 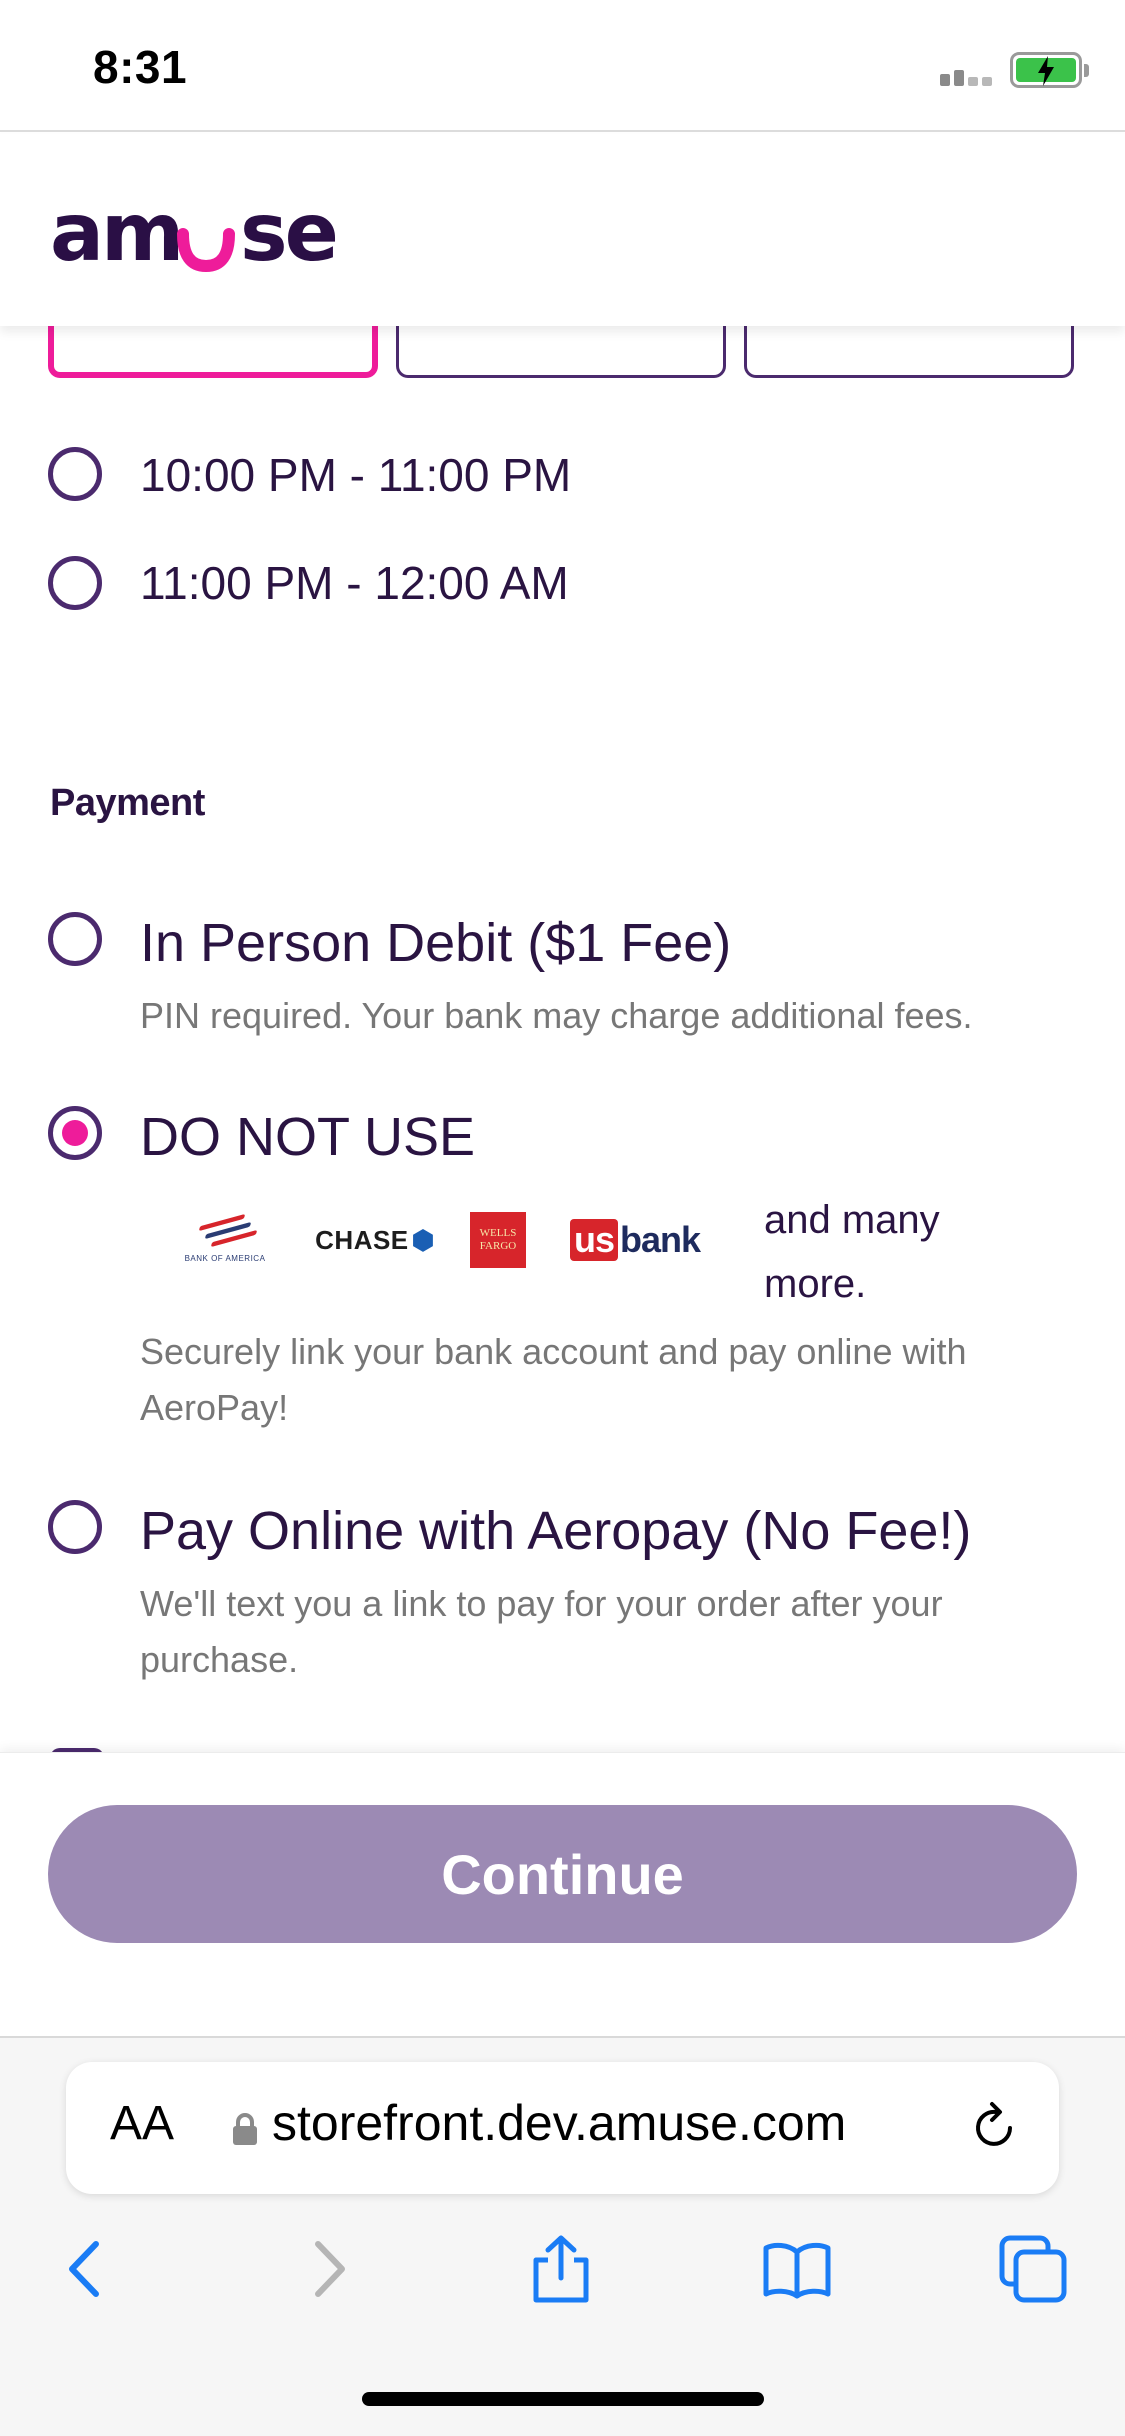 I want to click on app-header: am se, so click(x=562, y=230).